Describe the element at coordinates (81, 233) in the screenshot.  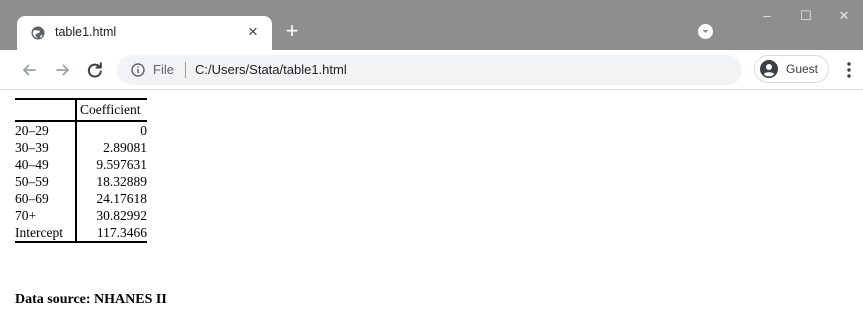
I see `table-row: Intercept 117.3466` at that location.